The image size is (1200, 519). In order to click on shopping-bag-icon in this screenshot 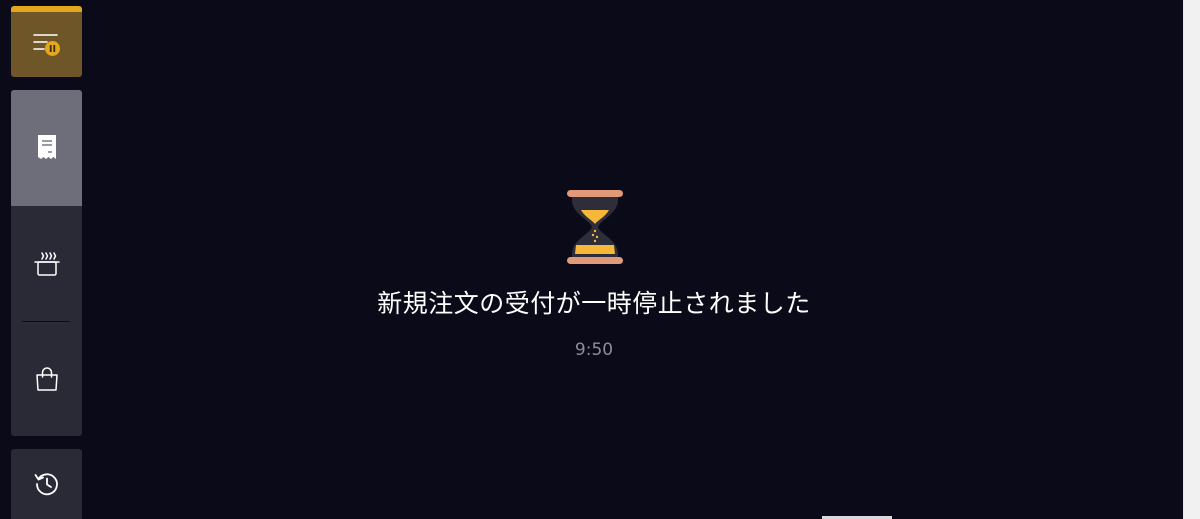, I will do `click(47, 379)`.